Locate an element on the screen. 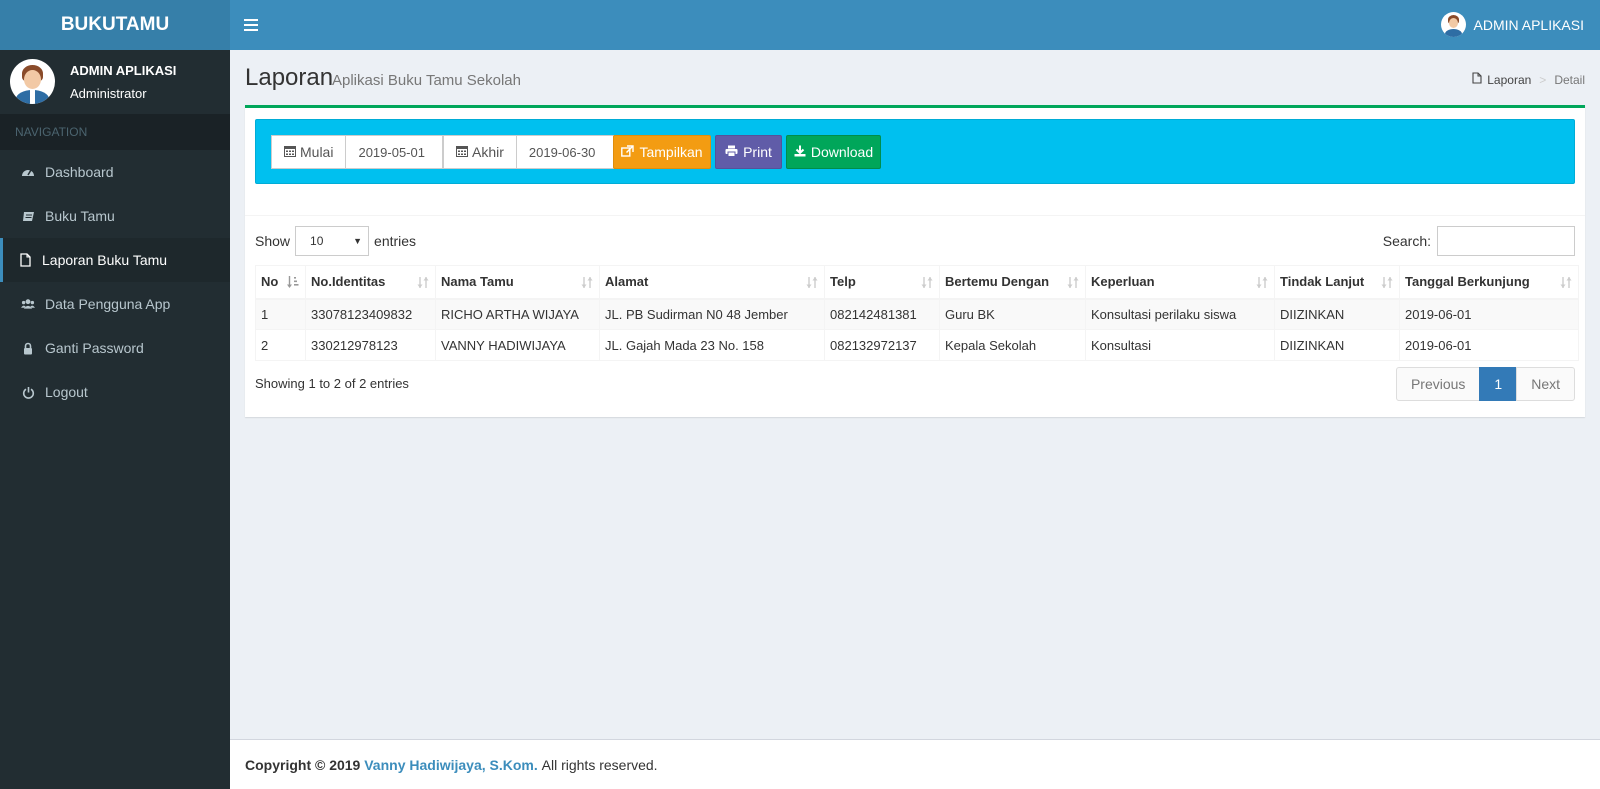 The height and width of the screenshot is (789, 1600). table-cell: Kepala Sekolah is located at coordinates (1012, 345).